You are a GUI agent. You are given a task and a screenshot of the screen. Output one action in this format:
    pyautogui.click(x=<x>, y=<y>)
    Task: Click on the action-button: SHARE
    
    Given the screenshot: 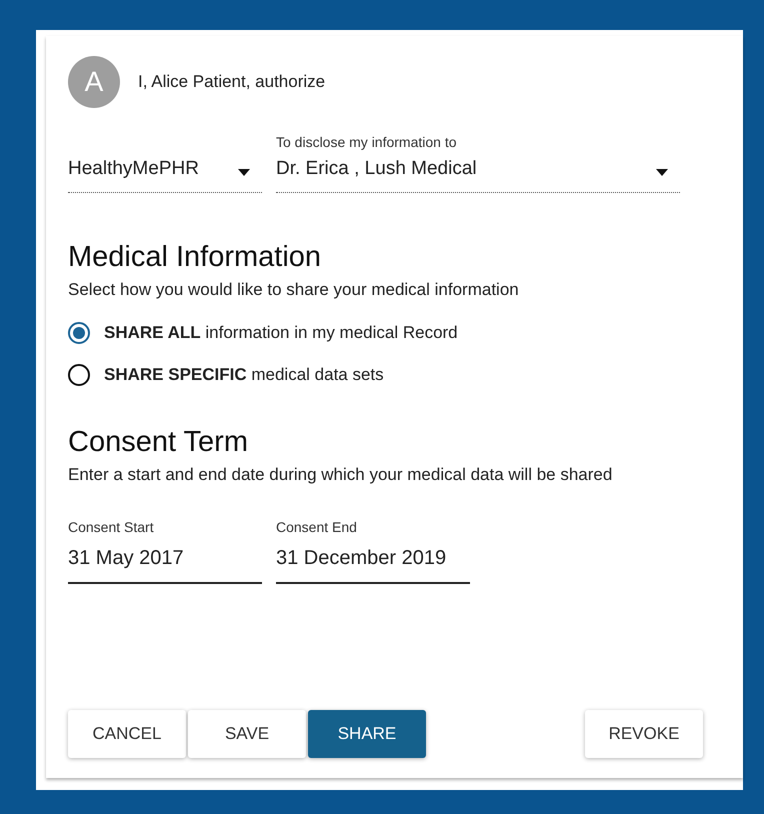 What is the action you would take?
    pyautogui.click(x=367, y=734)
    